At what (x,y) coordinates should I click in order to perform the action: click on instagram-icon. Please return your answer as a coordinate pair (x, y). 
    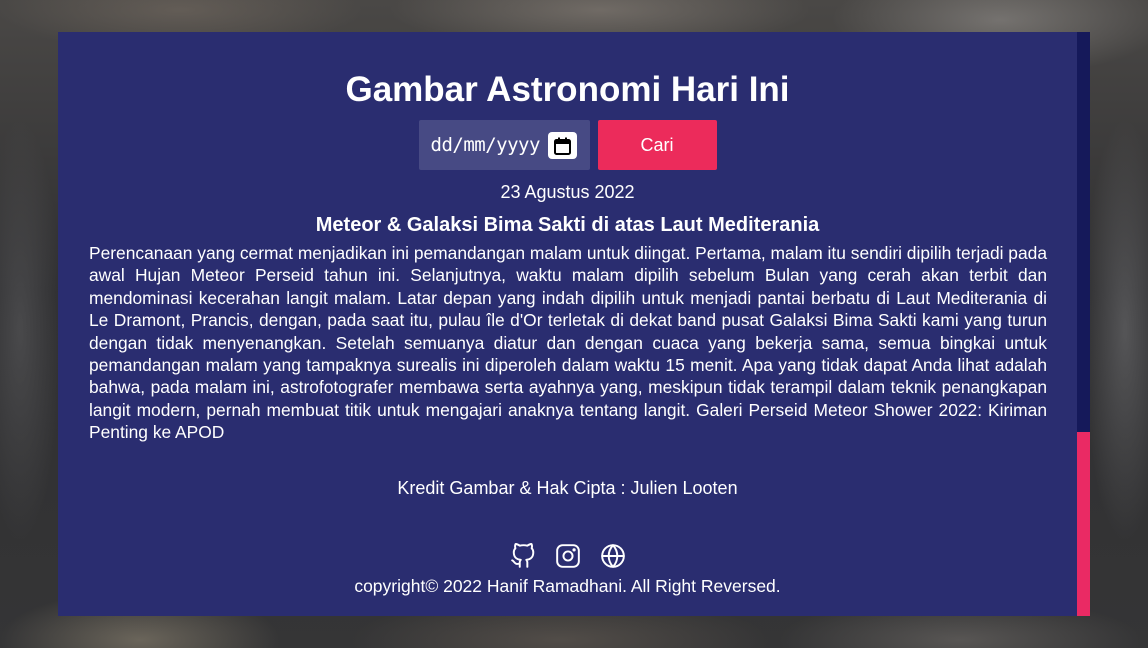
    Looking at the image, I should click on (567, 555).